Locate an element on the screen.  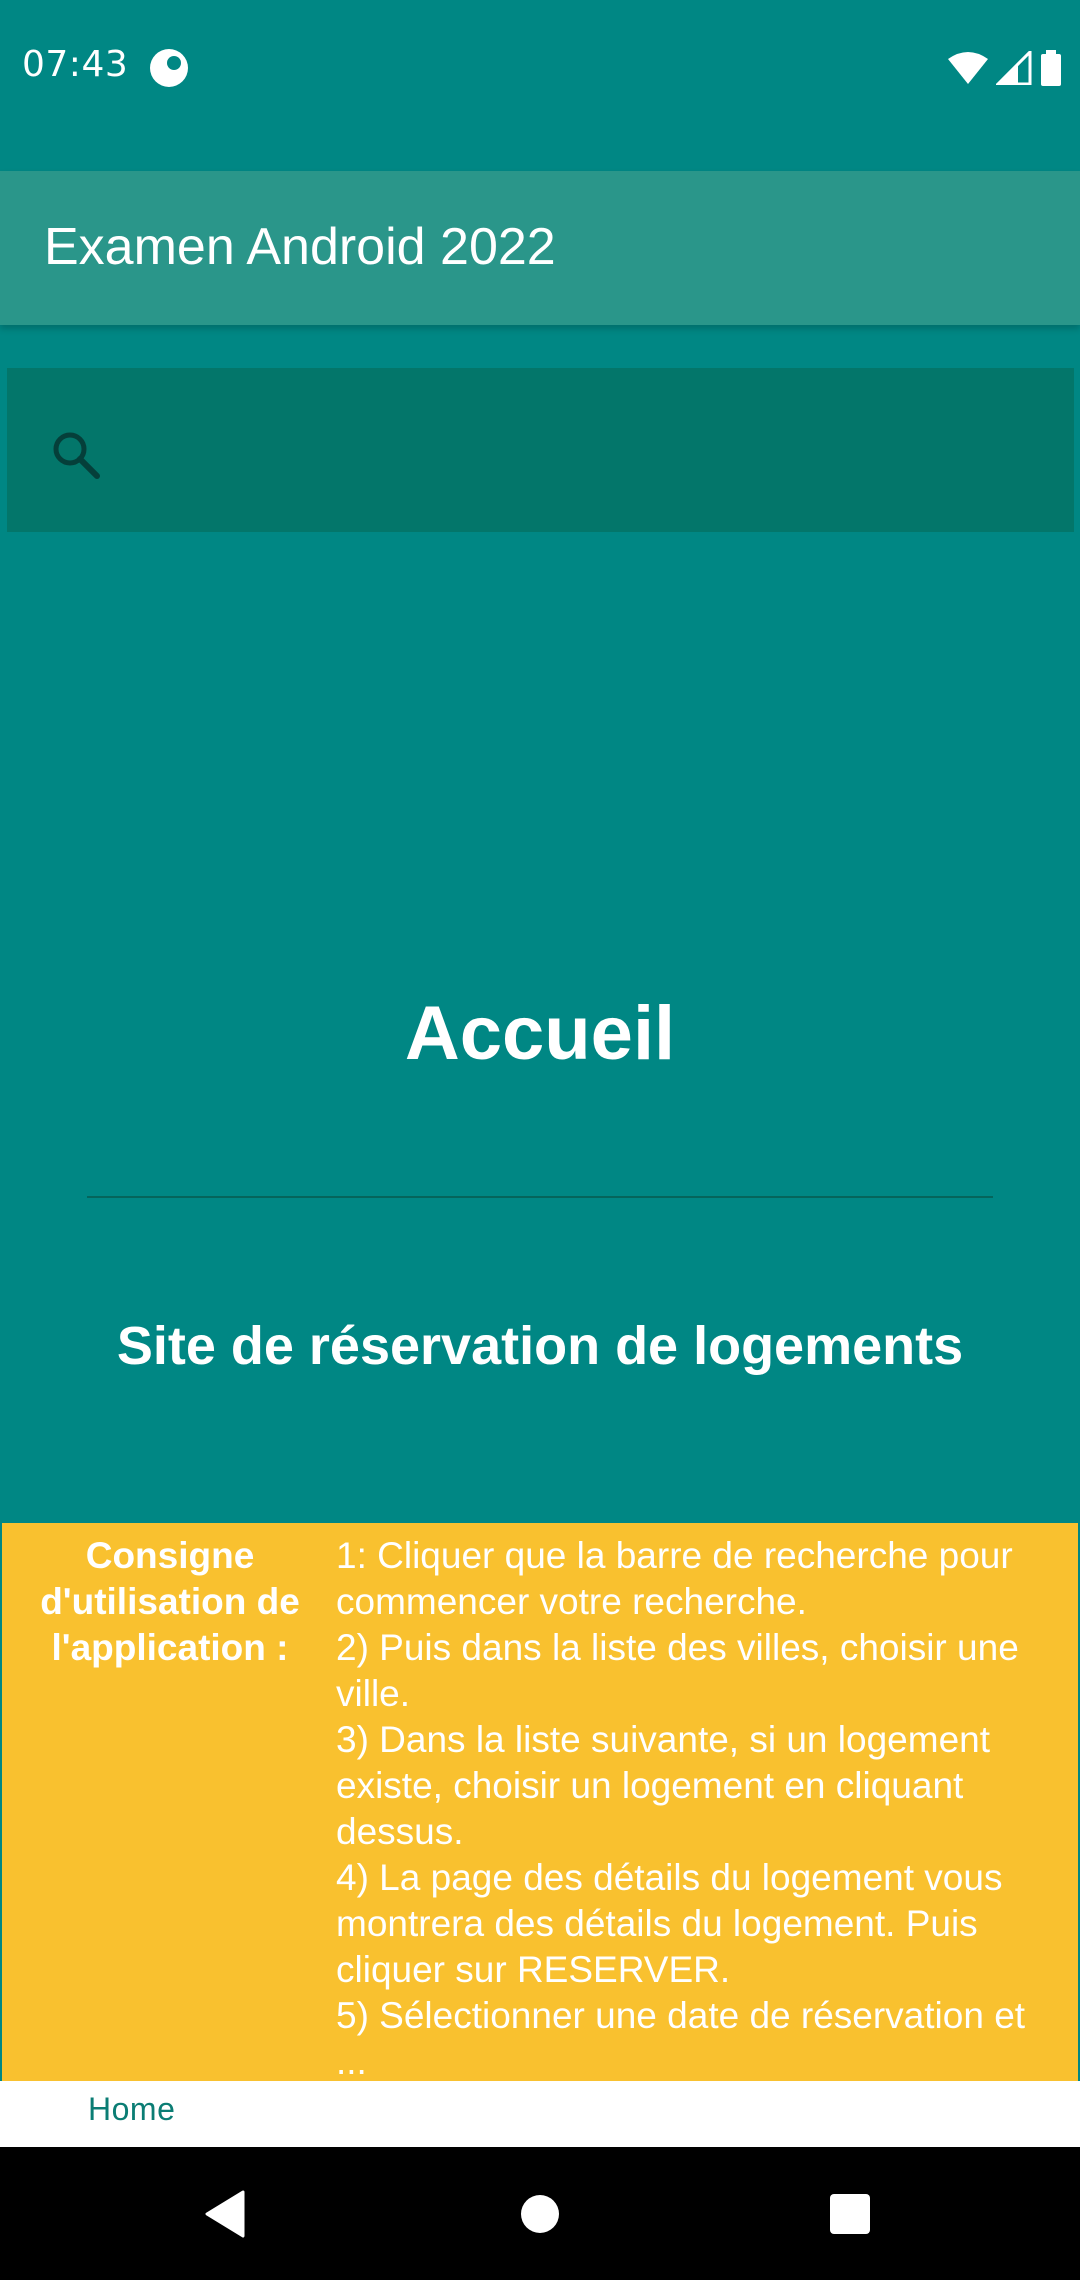
status-icons is located at coordinates (1005, 68).